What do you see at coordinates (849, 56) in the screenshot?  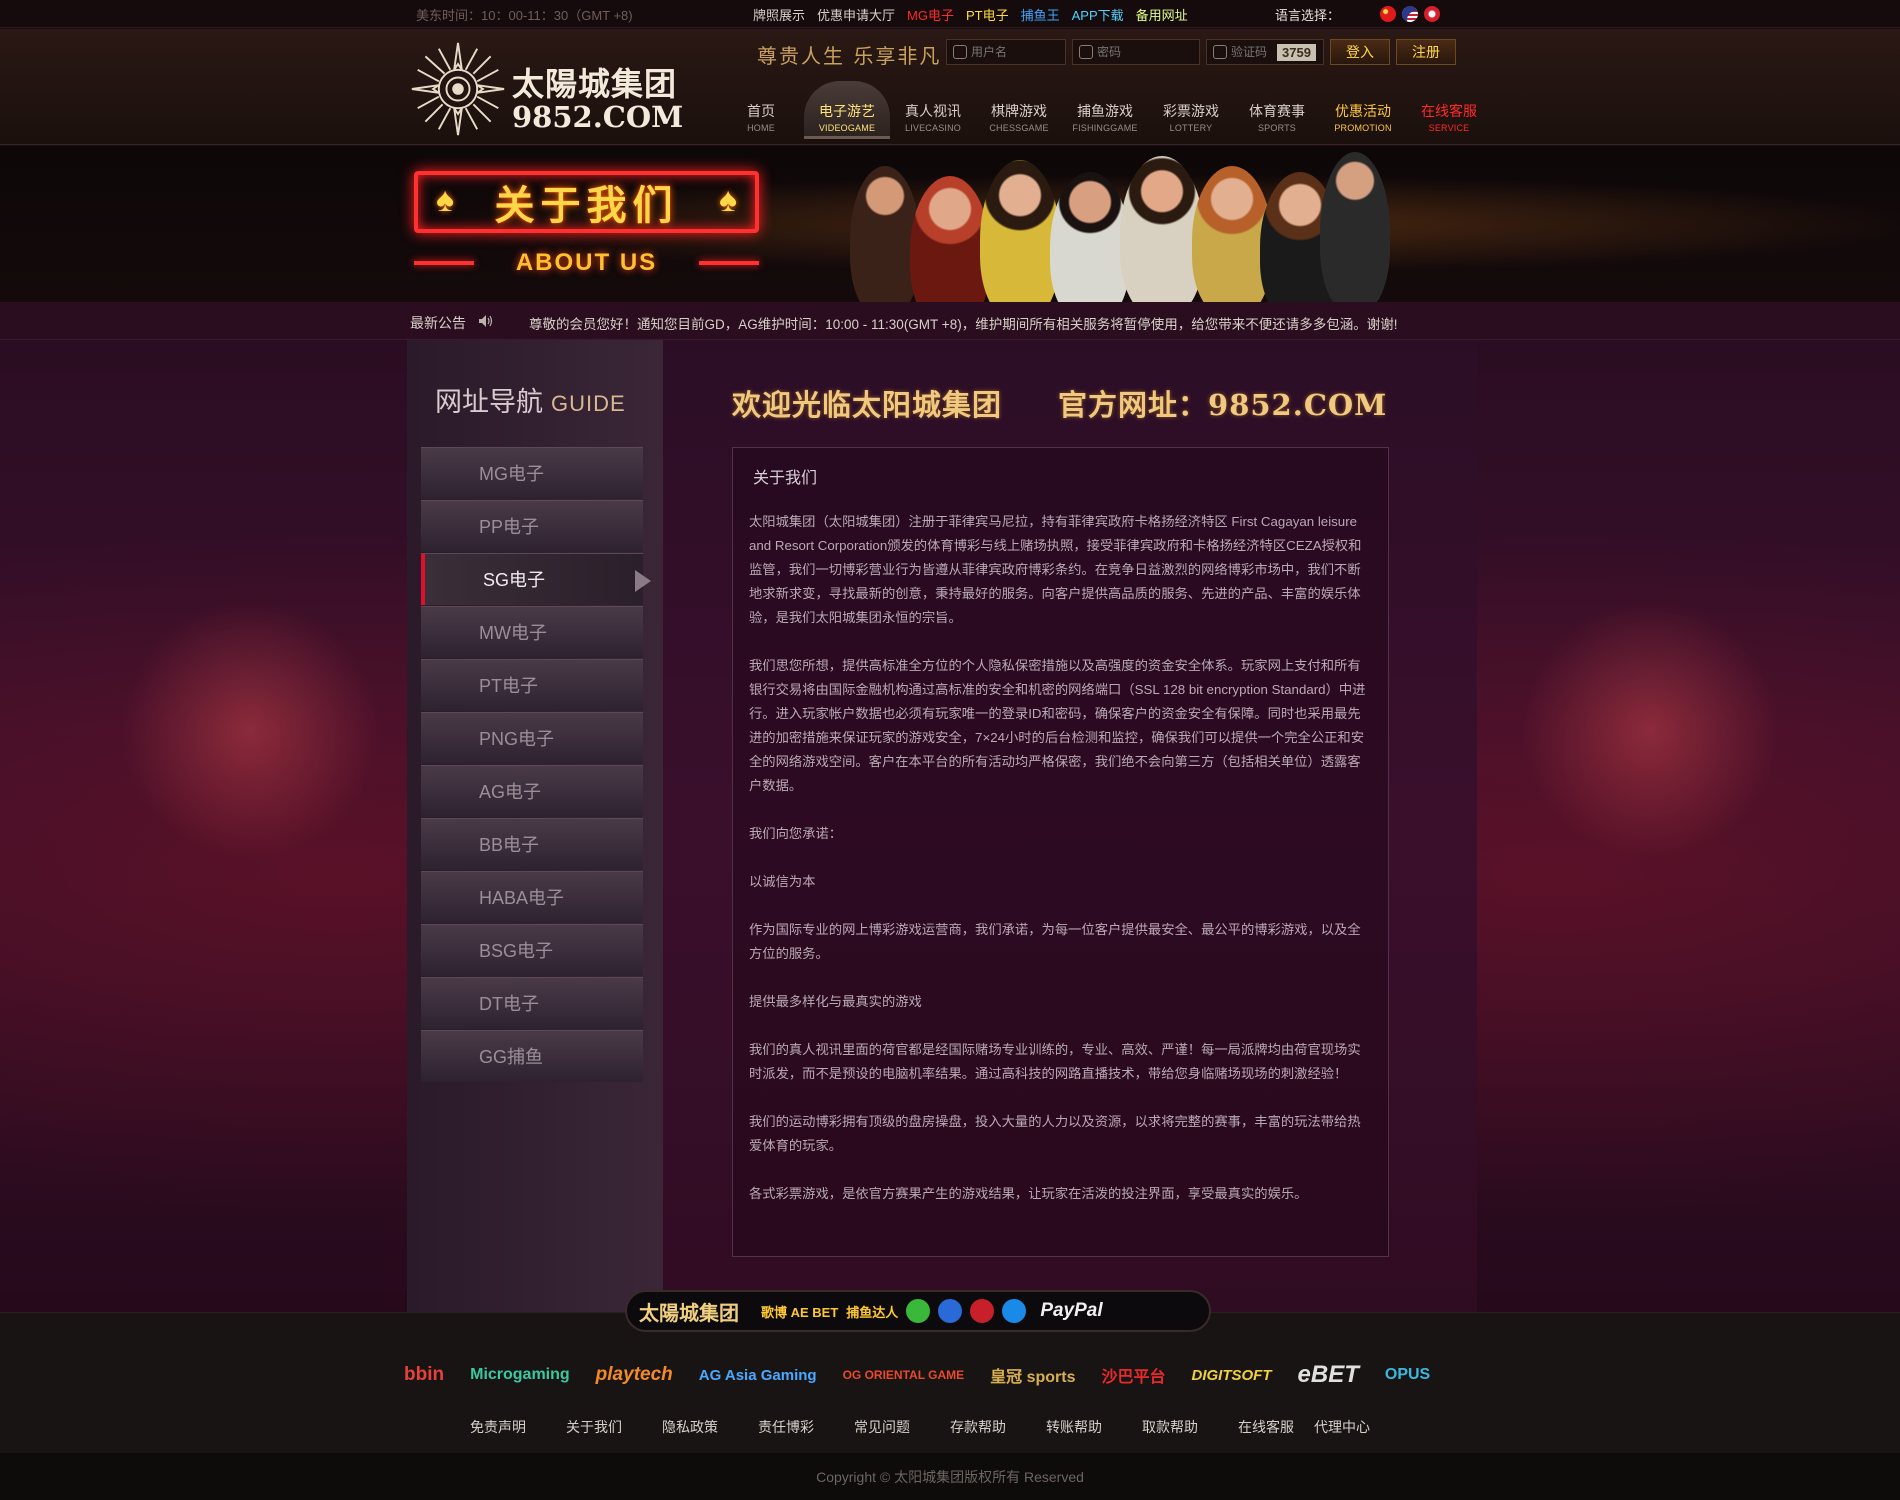 I see `slogan: 尊贵人生 乐享非凡` at bounding box center [849, 56].